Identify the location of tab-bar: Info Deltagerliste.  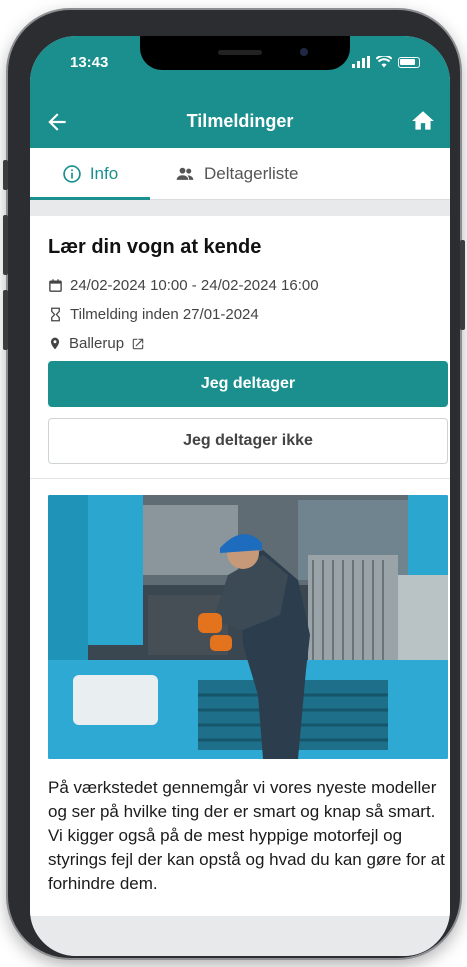
(240, 174).